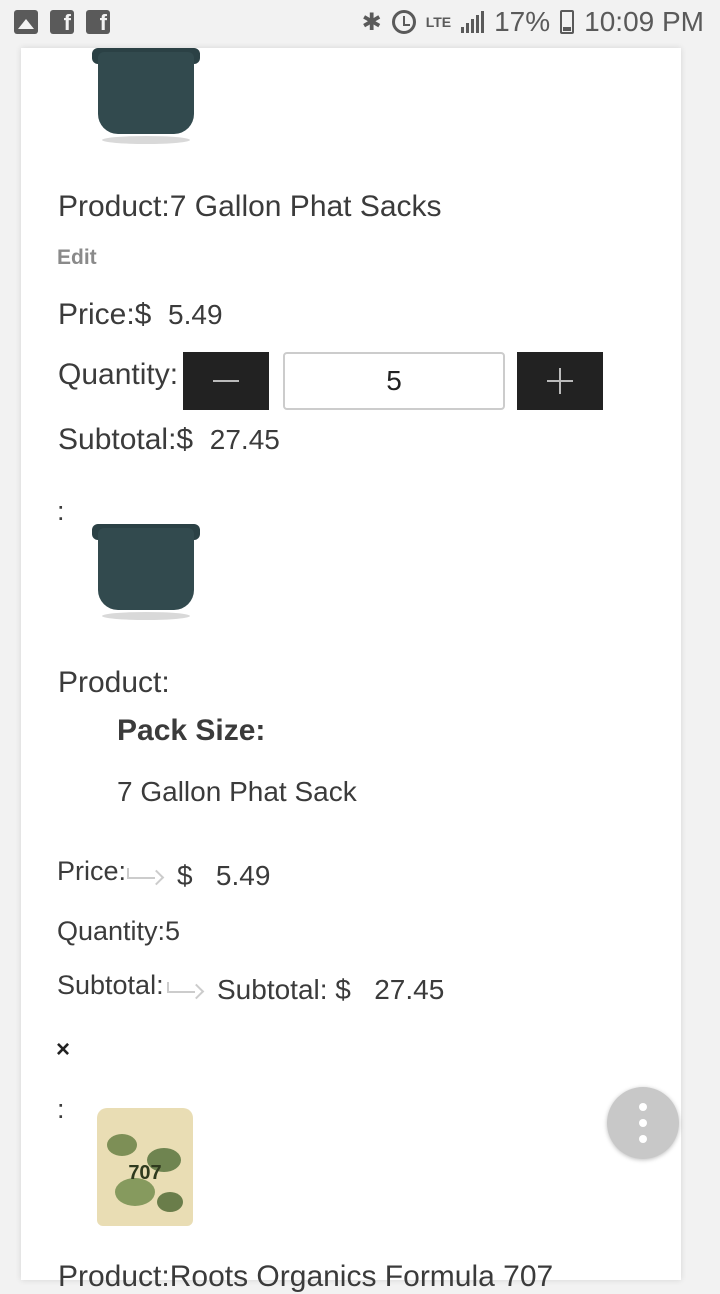 This screenshot has height=1294, width=720. What do you see at coordinates (77, 258) in the screenshot?
I see `edit-link: Edit` at bounding box center [77, 258].